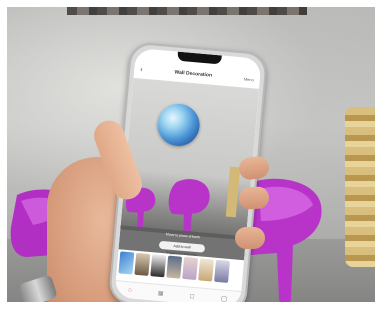 The height and width of the screenshot is (309, 382). What do you see at coordinates (187, 11) in the screenshot?
I see `top-decor-strip` at bounding box center [187, 11].